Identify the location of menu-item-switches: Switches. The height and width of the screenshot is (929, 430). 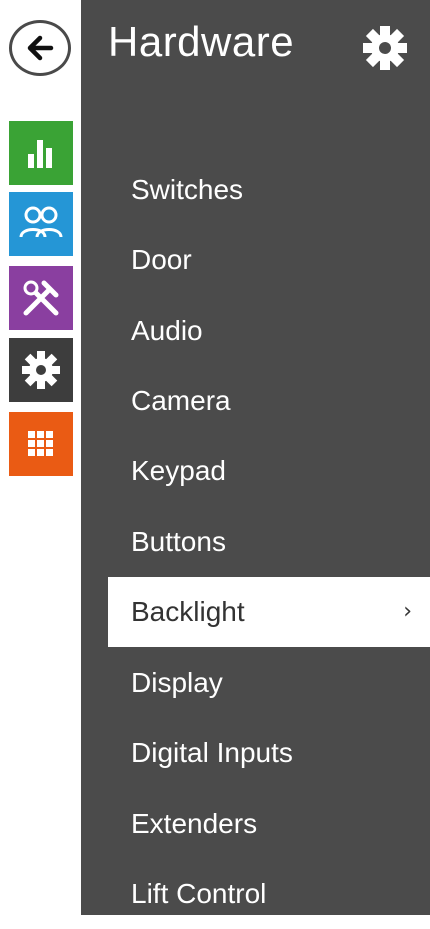
(269, 190).